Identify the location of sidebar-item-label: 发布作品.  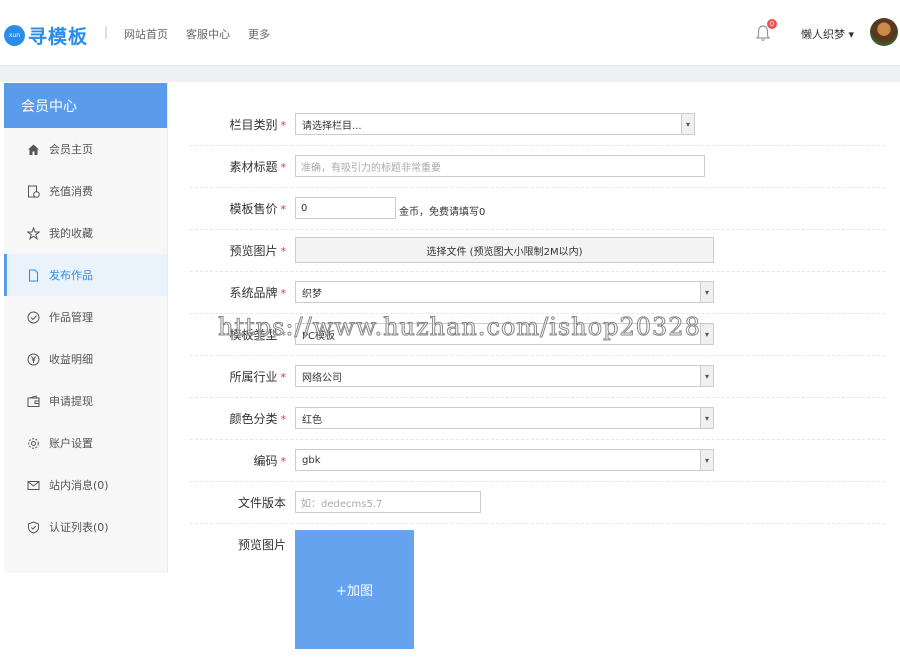
(71, 275).